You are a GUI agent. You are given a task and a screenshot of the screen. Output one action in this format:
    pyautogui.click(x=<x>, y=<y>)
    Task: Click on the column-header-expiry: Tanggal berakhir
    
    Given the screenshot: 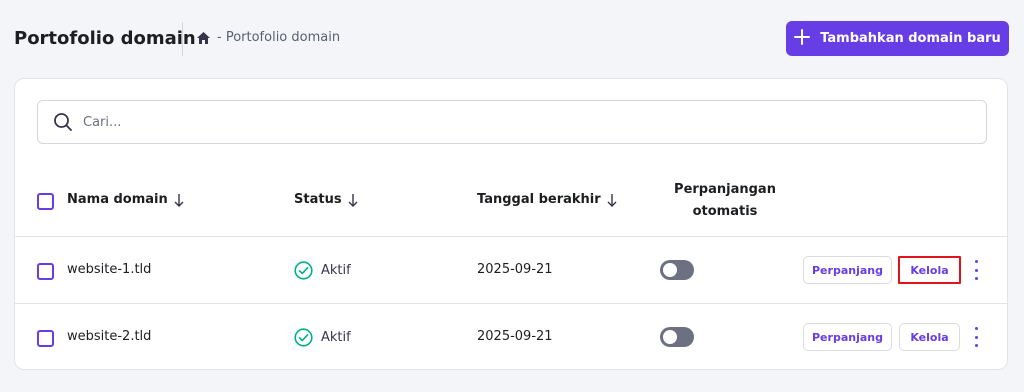 What is the action you would take?
    pyautogui.click(x=547, y=199)
    